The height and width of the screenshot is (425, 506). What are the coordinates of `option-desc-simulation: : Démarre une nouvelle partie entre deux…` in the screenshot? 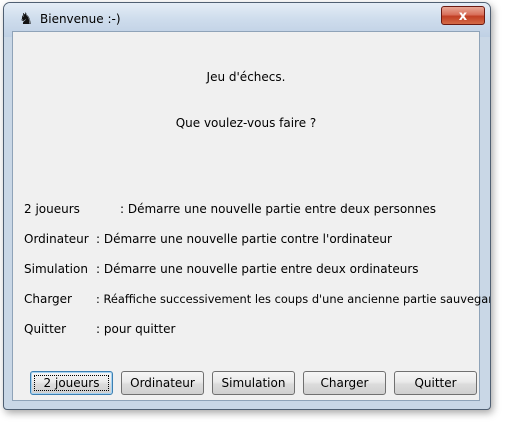 It's located at (257, 269).